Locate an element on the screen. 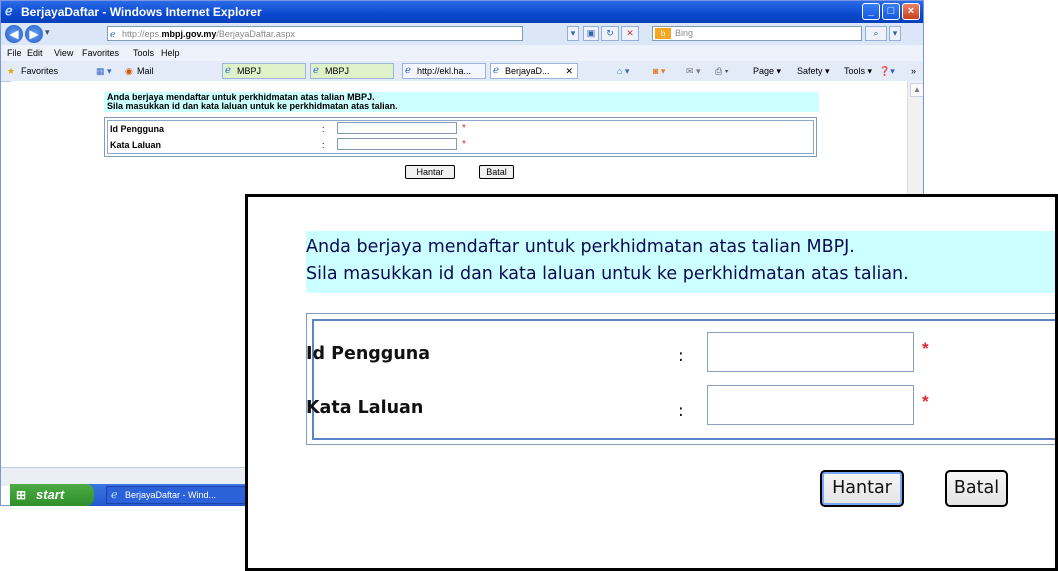 The width and height of the screenshot is (1058, 571). history-dropdown-icon: ▾ is located at coordinates (47, 32).